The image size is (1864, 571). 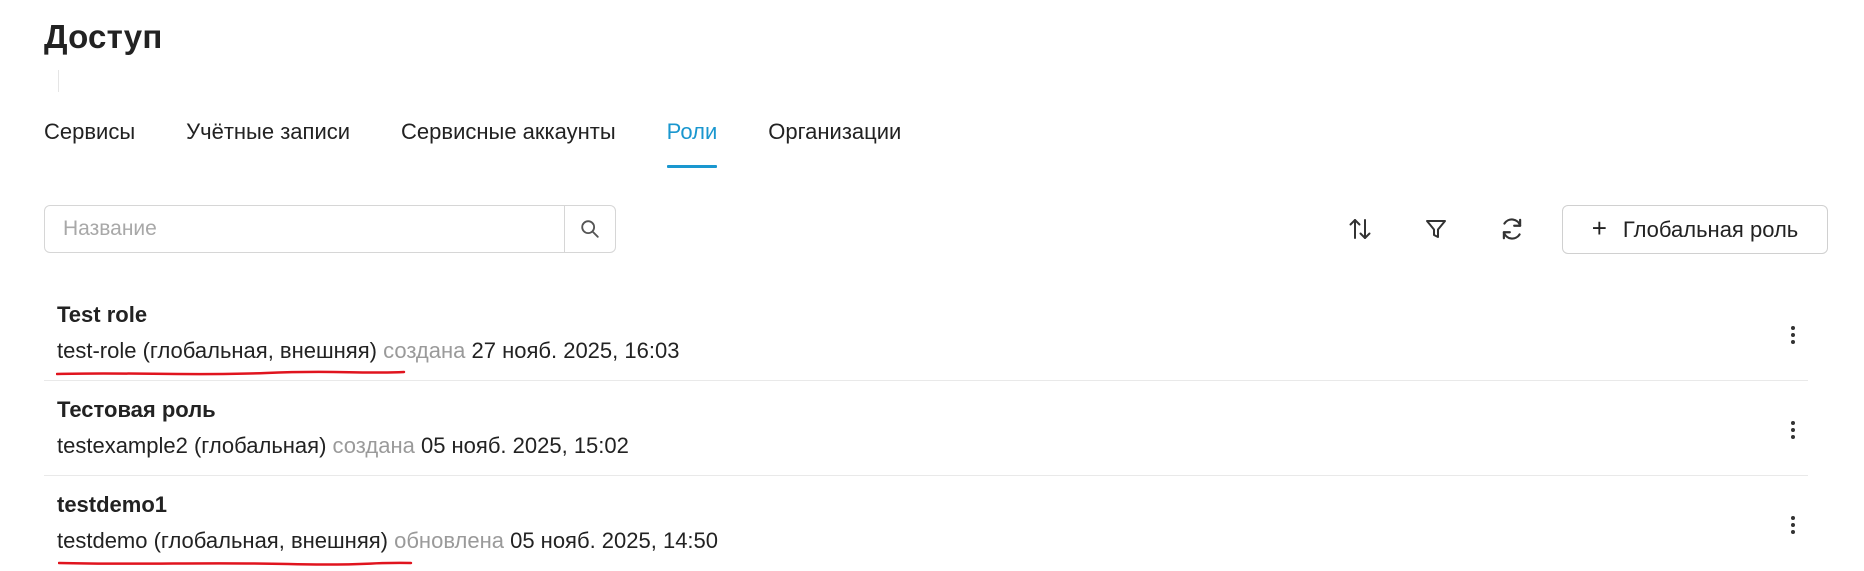 What do you see at coordinates (614, 540) in the screenshot?
I see `role-date: 05 нояб. 2025, 14:50` at bounding box center [614, 540].